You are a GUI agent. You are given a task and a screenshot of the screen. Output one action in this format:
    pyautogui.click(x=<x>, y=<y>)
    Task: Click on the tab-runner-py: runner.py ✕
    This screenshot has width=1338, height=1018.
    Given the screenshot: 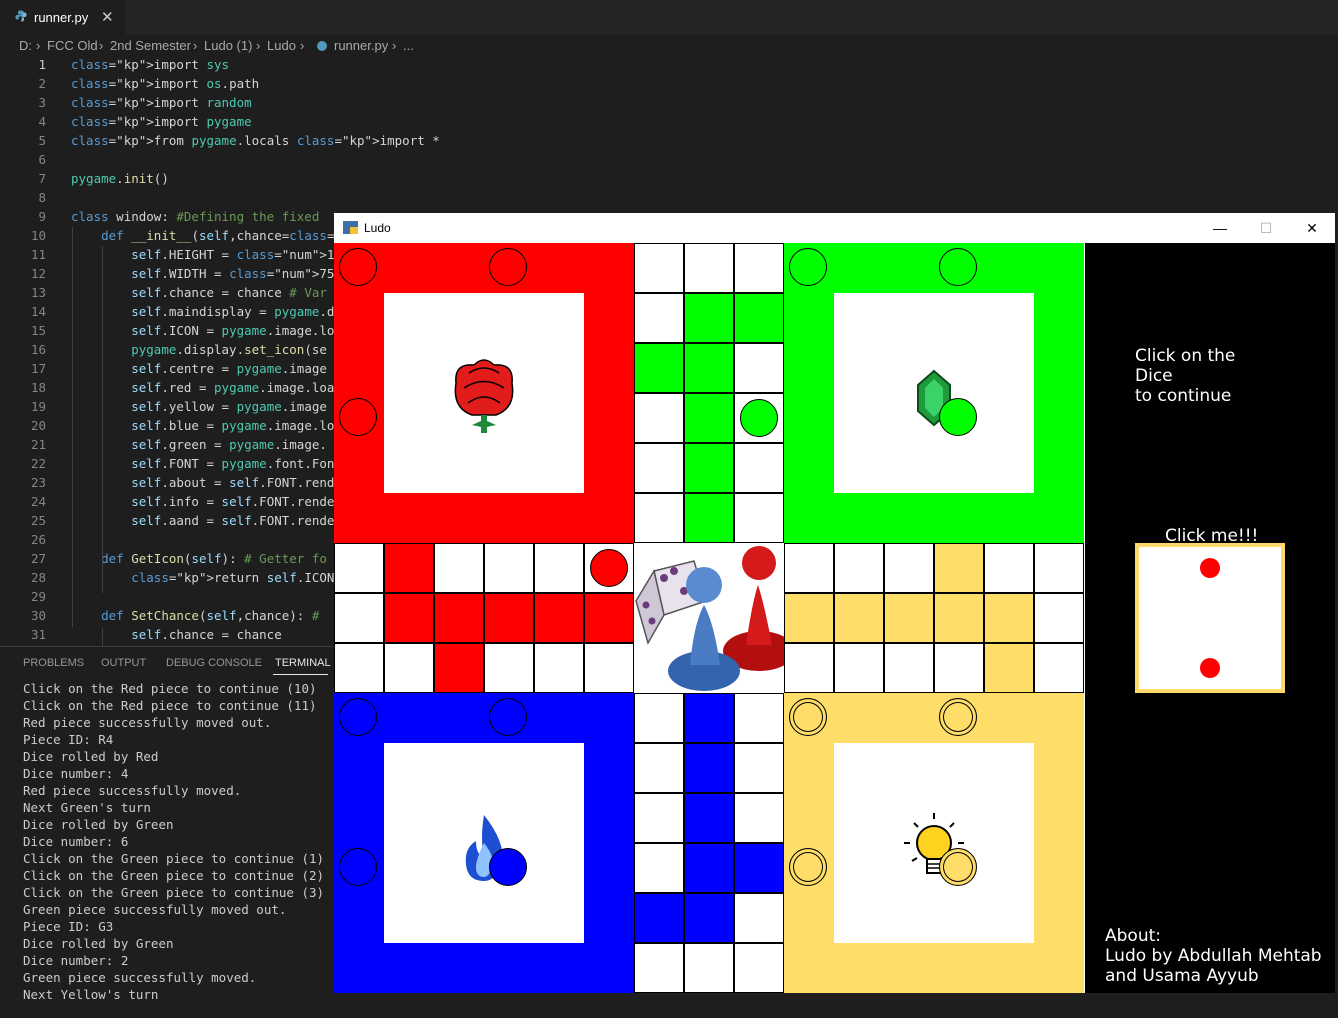 What is the action you would take?
    pyautogui.click(x=63, y=17)
    